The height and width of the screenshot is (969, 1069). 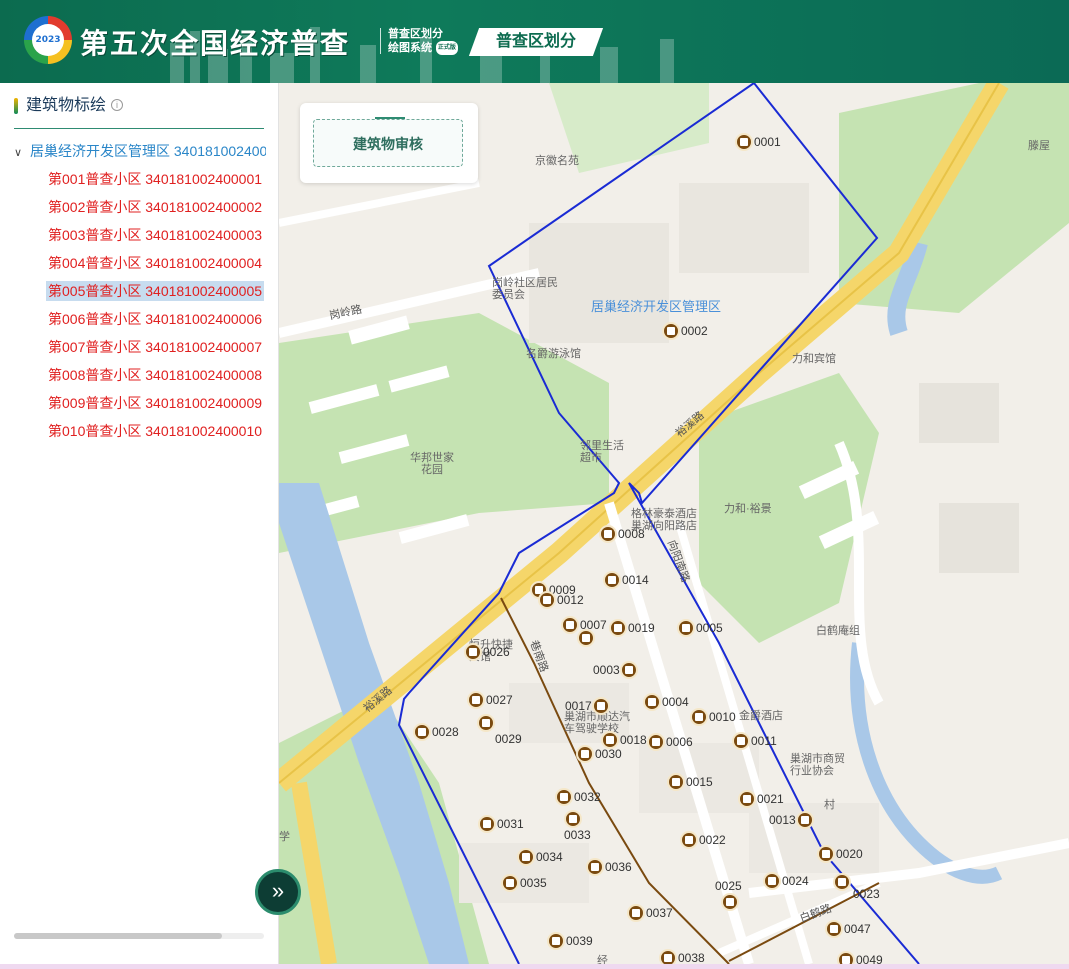 What do you see at coordinates (599, 754) in the screenshot?
I see `building-marker: 0030` at bounding box center [599, 754].